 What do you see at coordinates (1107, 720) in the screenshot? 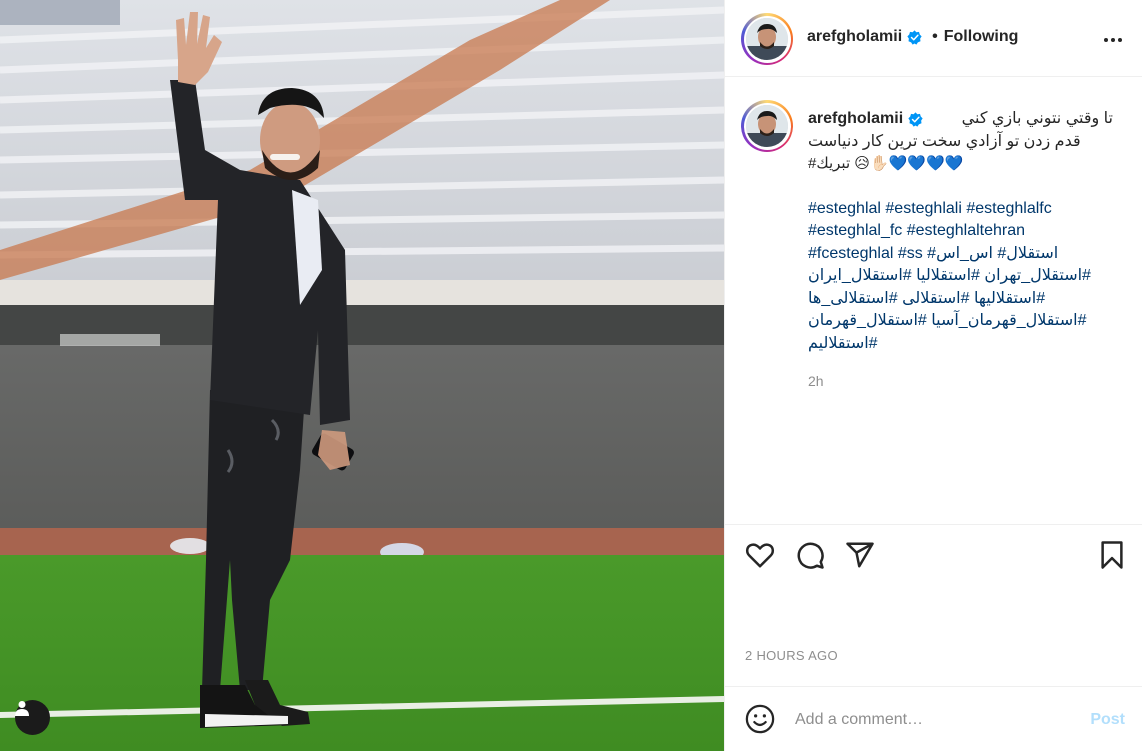
I see `post-comment-button: Post` at bounding box center [1107, 720].